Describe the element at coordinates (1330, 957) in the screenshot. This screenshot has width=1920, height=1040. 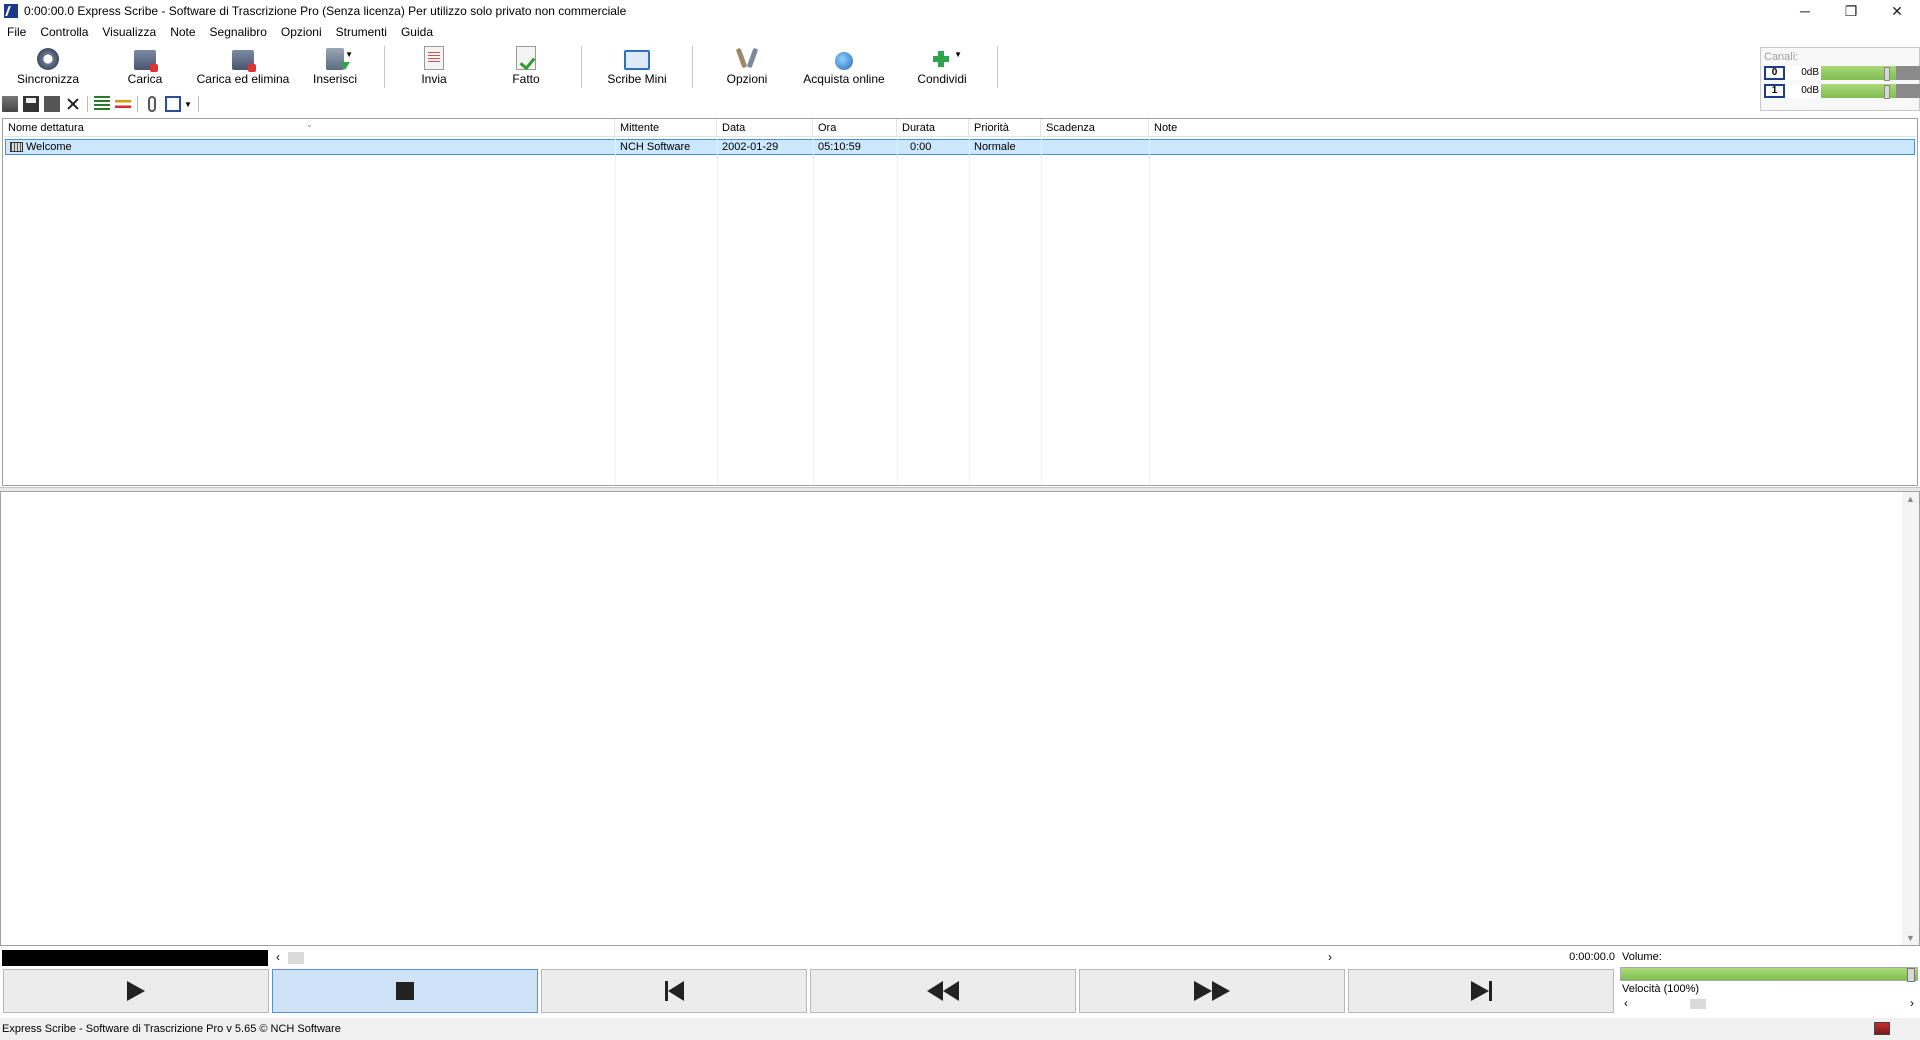
I see `scroll-right-icon: ›` at that location.